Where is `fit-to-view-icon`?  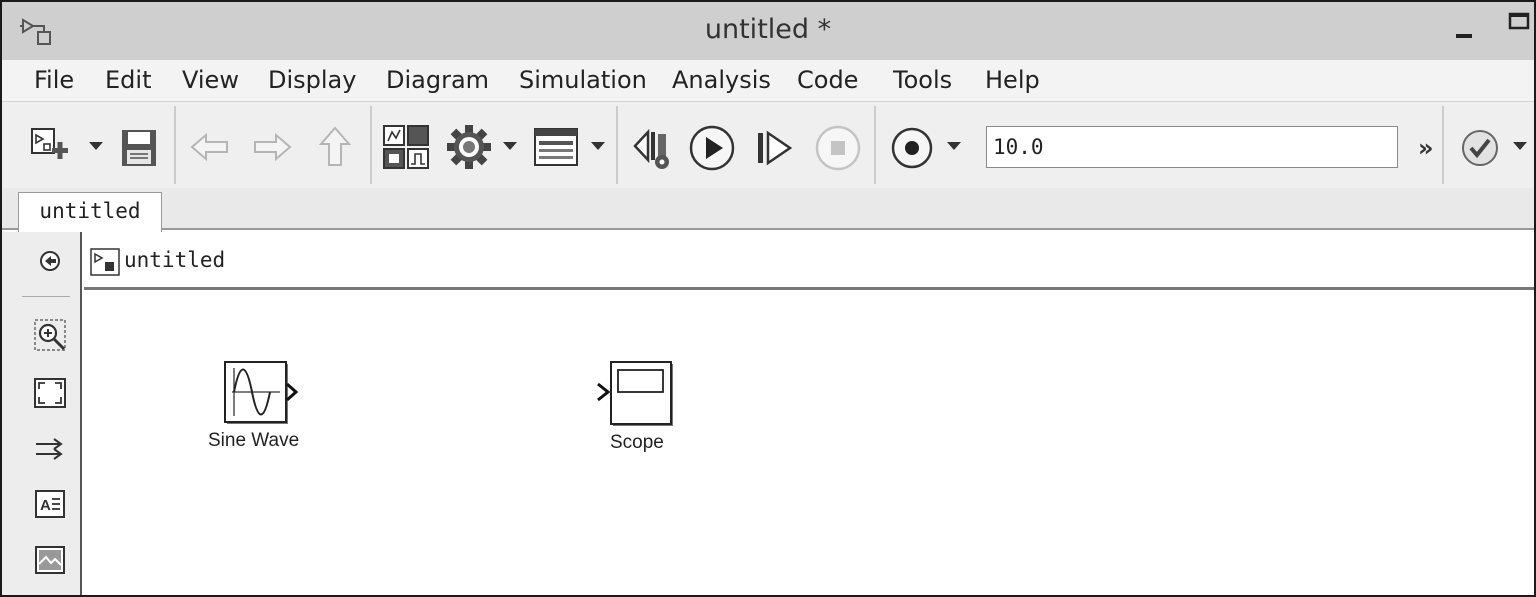
fit-to-view-icon is located at coordinates (50, 393).